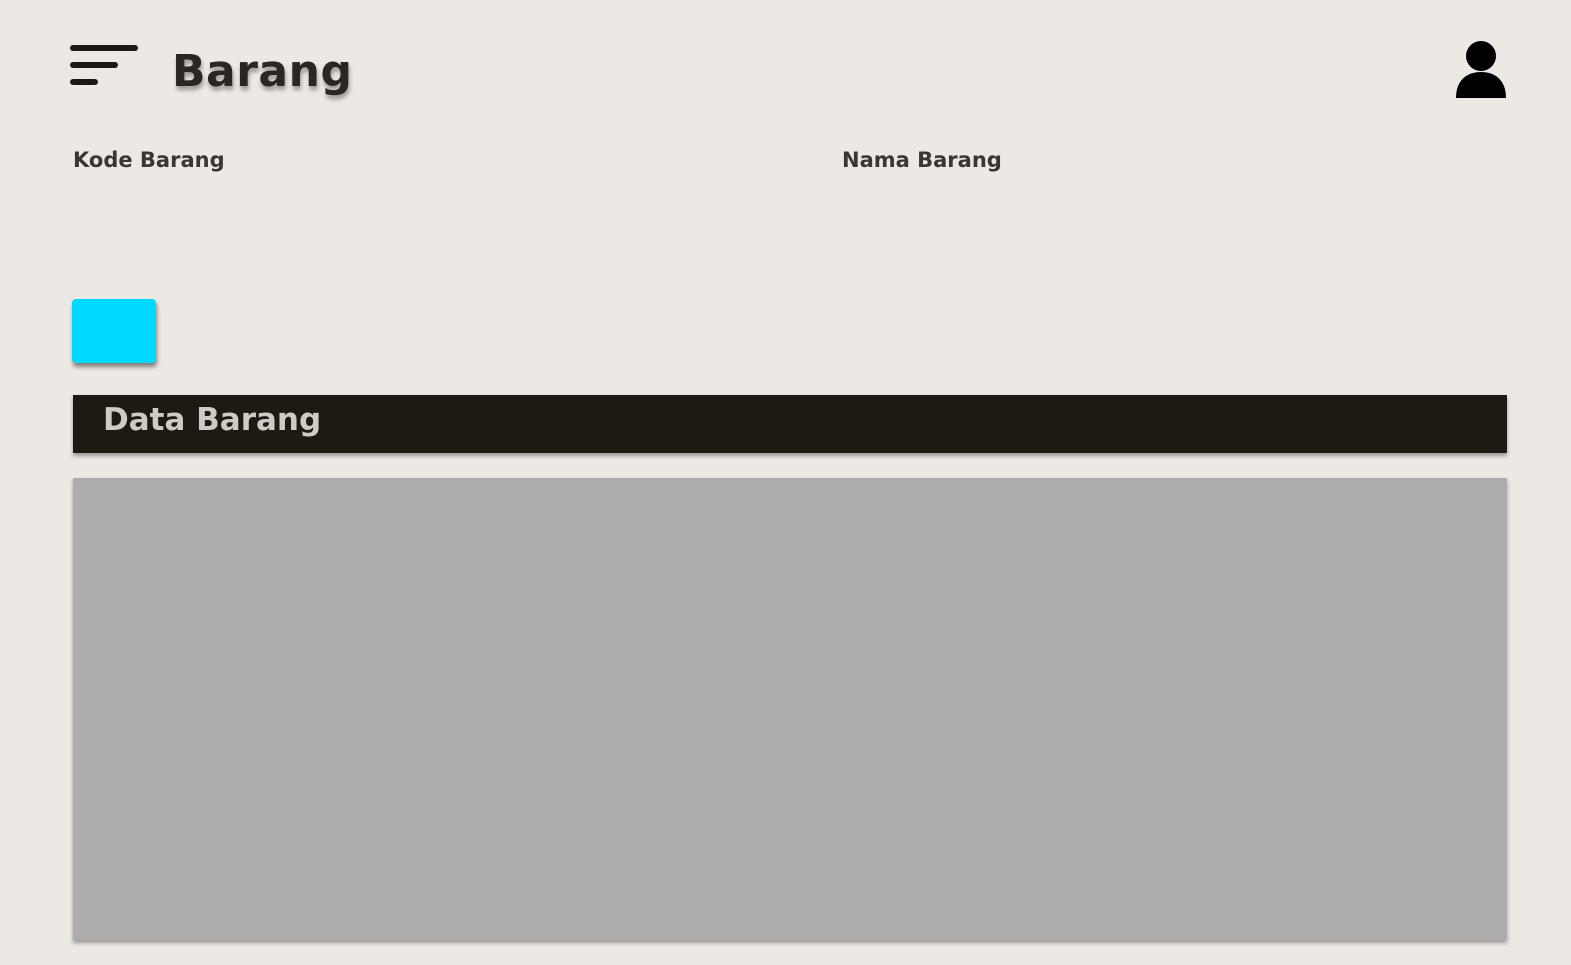  I want to click on nama-barang-label: Nama Barang, so click(922, 160).